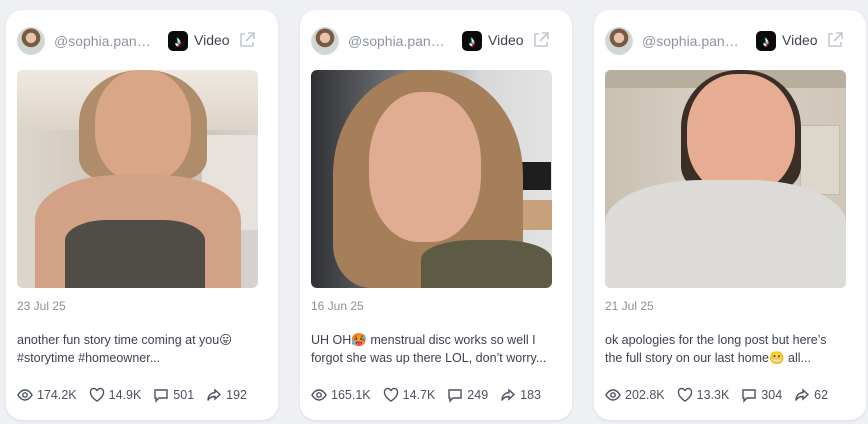 The width and height of the screenshot is (868, 424). What do you see at coordinates (337, 306) in the screenshot?
I see `post-date: 16 Jun 25` at bounding box center [337, 306].